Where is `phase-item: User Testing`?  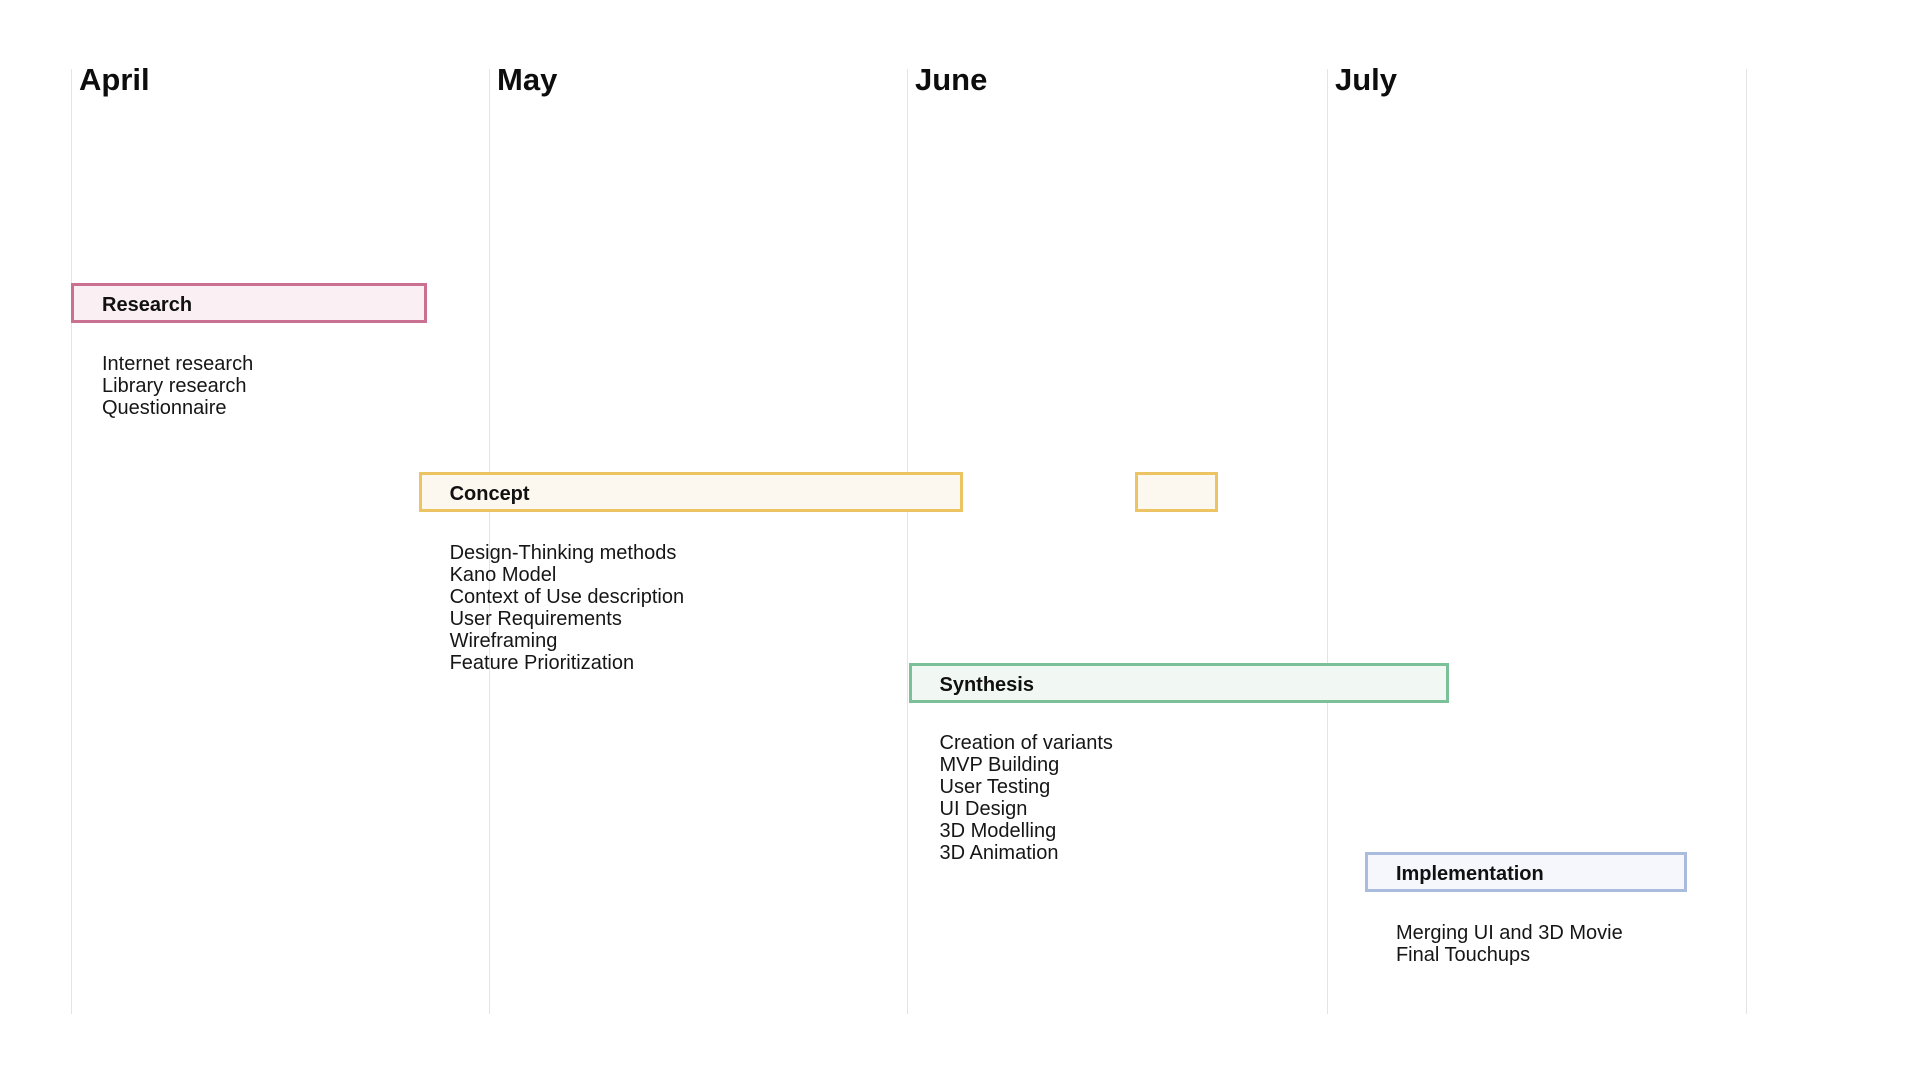 phase-item: User Testing is located at coordinates (995, 787).